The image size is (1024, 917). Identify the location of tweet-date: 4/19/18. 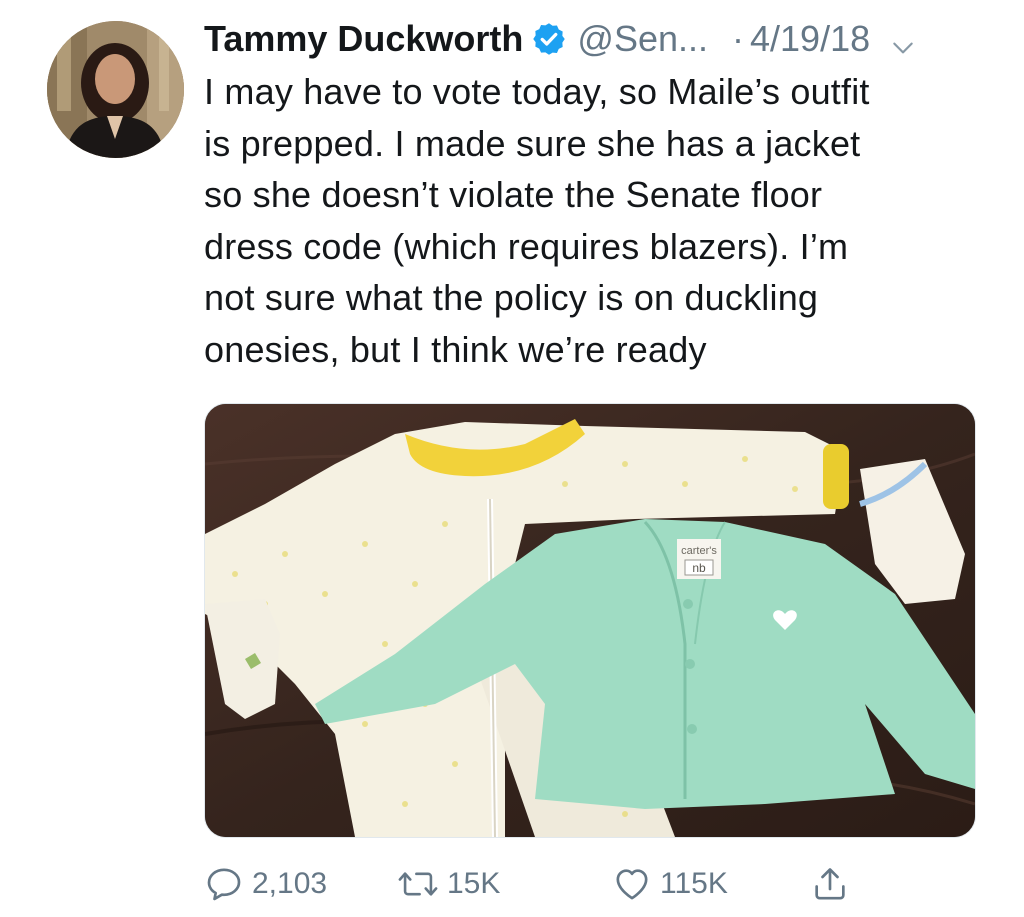
(810, 39).